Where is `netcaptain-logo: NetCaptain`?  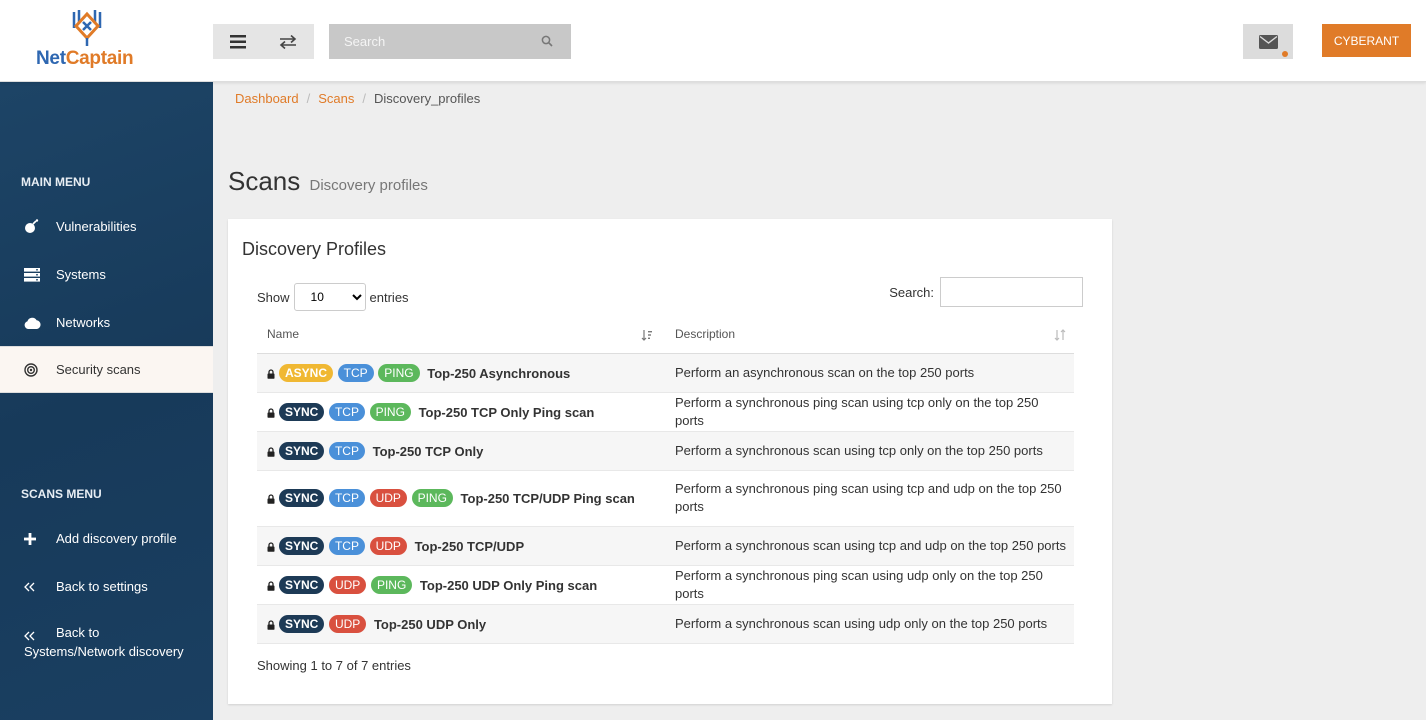 netcaptain-logo: NetCaptain is located at coordinates (89, 41).